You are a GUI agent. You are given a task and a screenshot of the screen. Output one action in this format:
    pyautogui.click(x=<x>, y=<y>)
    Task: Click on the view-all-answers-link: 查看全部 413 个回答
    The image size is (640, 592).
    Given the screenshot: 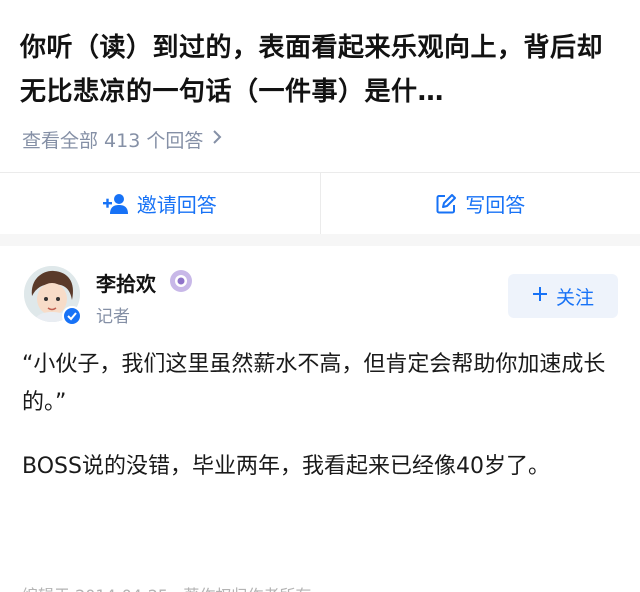 What is the action you would take?
    pyautogui.click(x=122, y=139)
    